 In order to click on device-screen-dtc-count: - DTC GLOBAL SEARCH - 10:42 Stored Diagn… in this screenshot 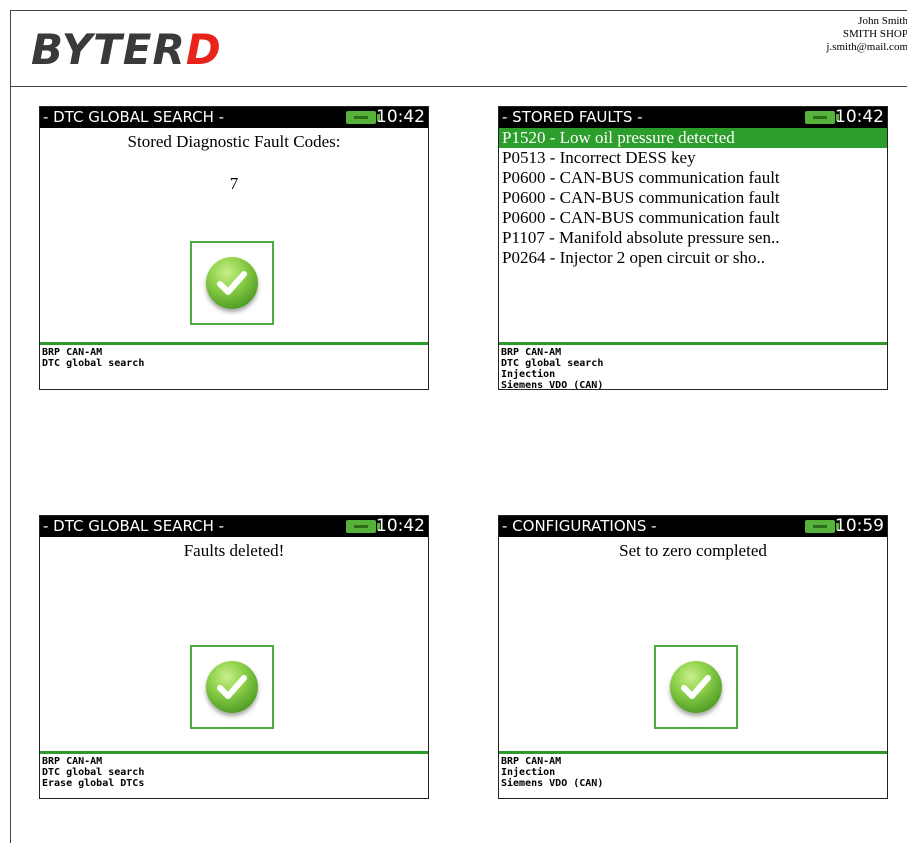, I will do `click(234, 248)`.